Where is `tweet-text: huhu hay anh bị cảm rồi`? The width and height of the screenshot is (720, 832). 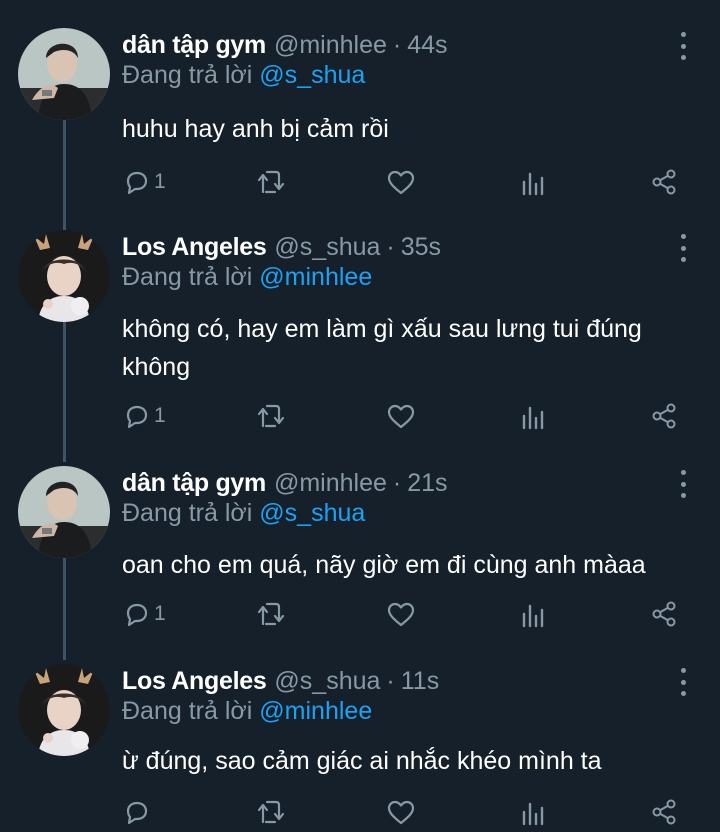 tweet-text: huhu hay anh bị cảm rồi is located at coordinates (255, 129).